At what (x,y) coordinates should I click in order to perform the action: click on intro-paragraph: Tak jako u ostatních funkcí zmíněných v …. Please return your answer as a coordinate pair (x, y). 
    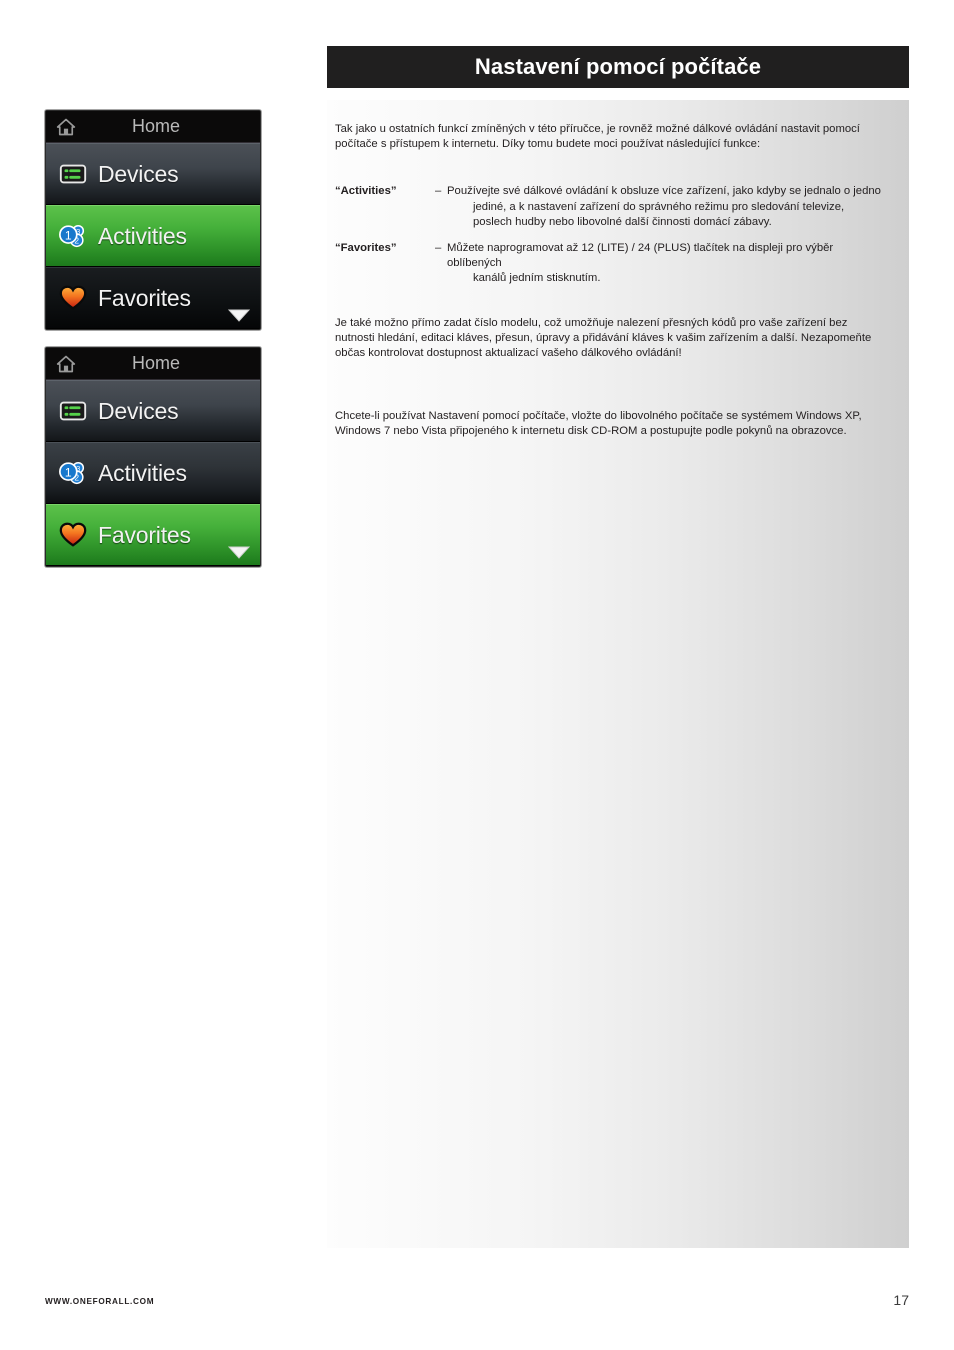
    Looking at the image, I should click on (597, 137).